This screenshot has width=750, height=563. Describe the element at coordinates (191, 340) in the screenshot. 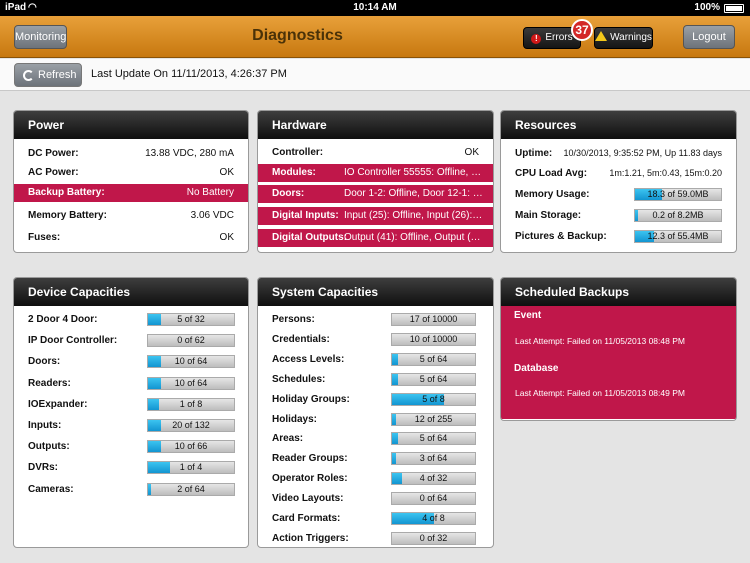

I see `bar-text: 0 of 62` at that location.